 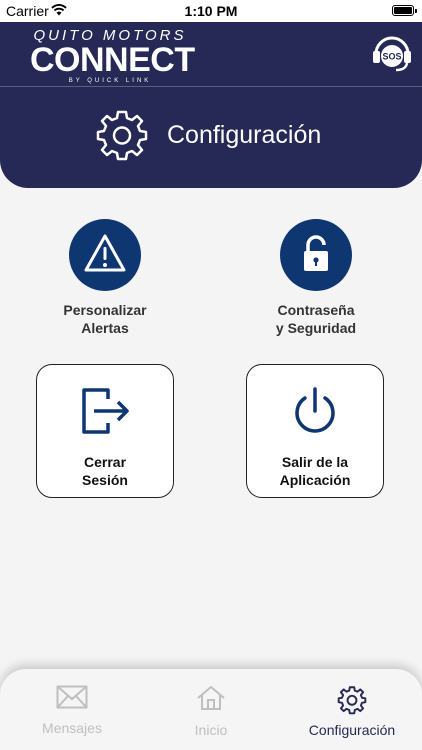 I want to click on logout-label-line2: Sesión, so click(x=105, y=480).